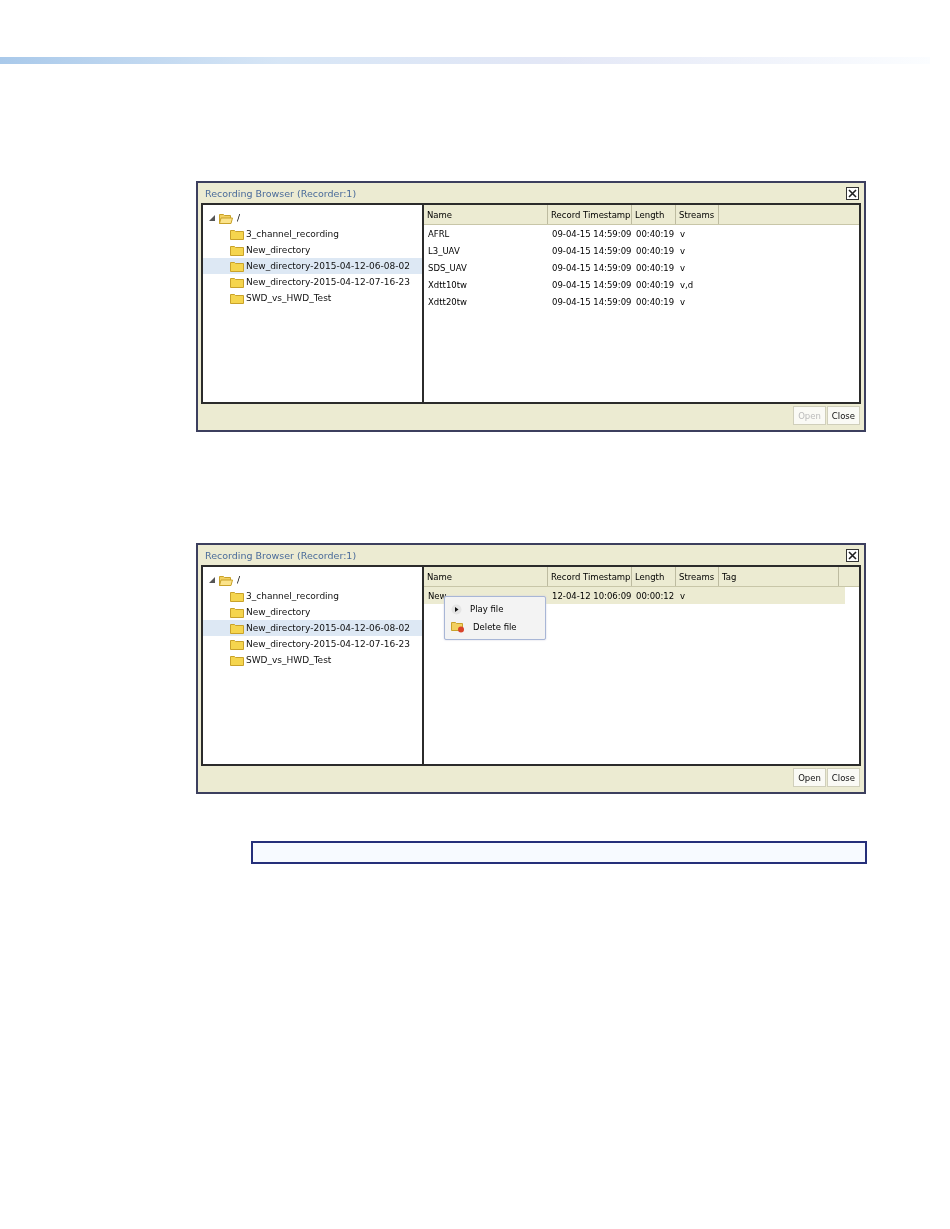 The image size is (950, 1229). Describe the element at coordinates (779, 576) in the screenshot. I see `column-header: Tag` at that location.